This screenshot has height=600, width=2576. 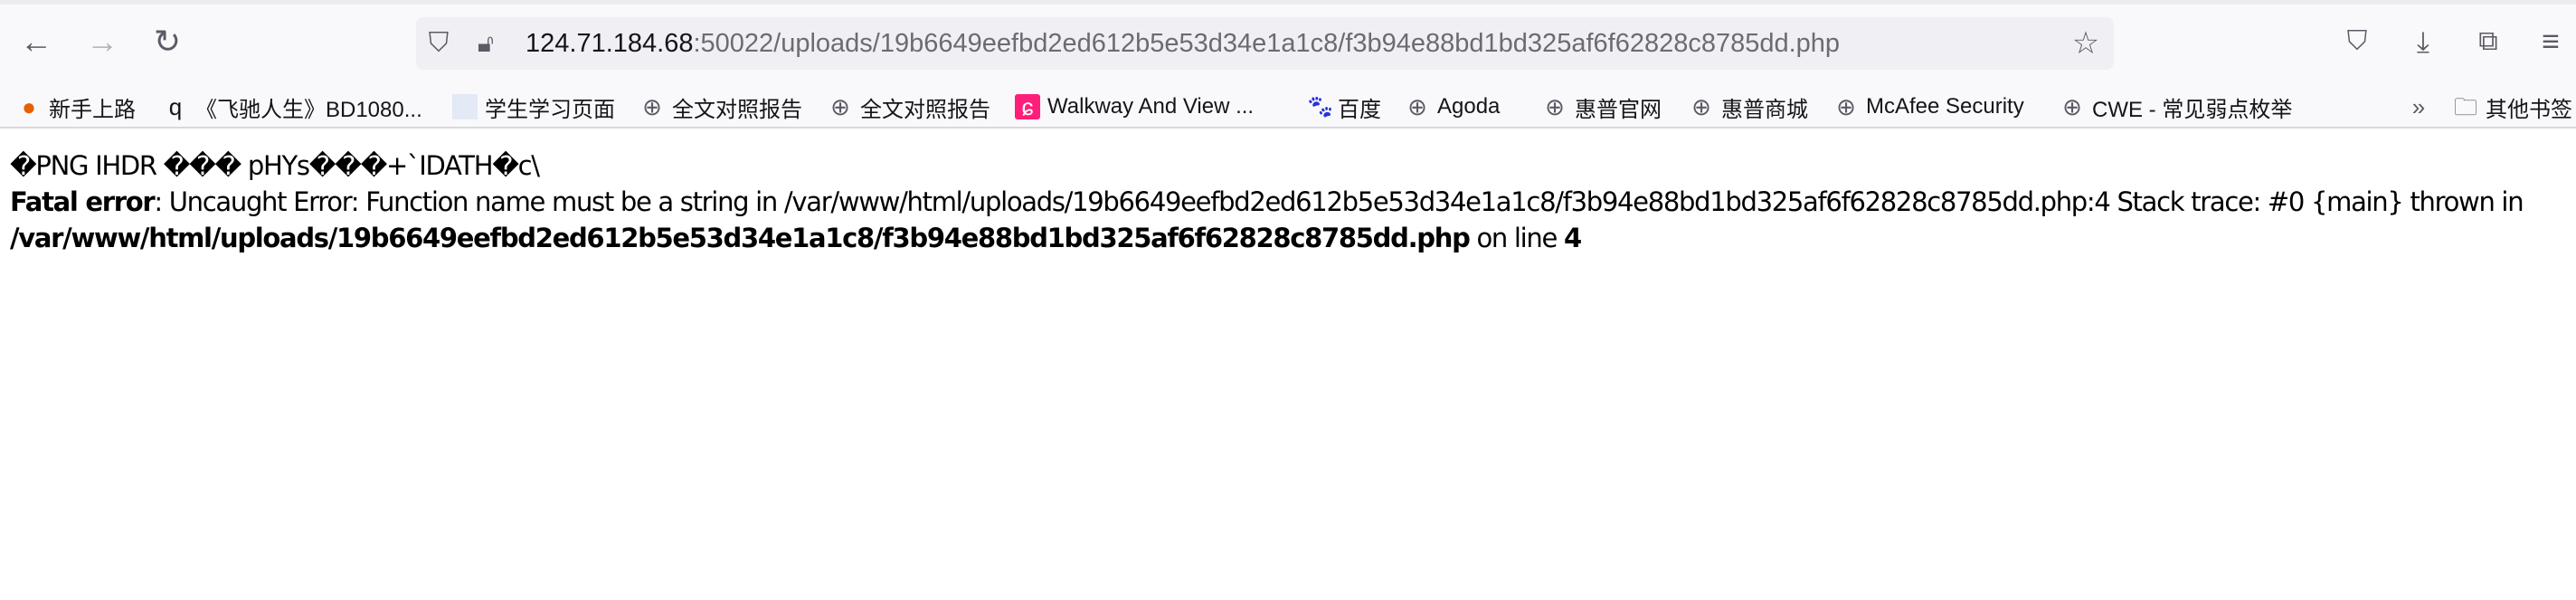 I want to click on back-arrow-icon: ←, so click(x=36, y=41).